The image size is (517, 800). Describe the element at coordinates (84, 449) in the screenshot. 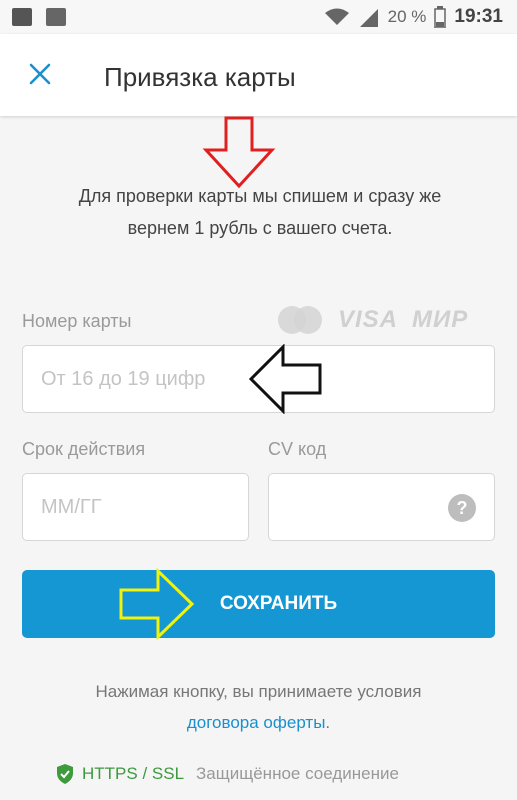

I see `expiry-label: Срок действия` at that location.